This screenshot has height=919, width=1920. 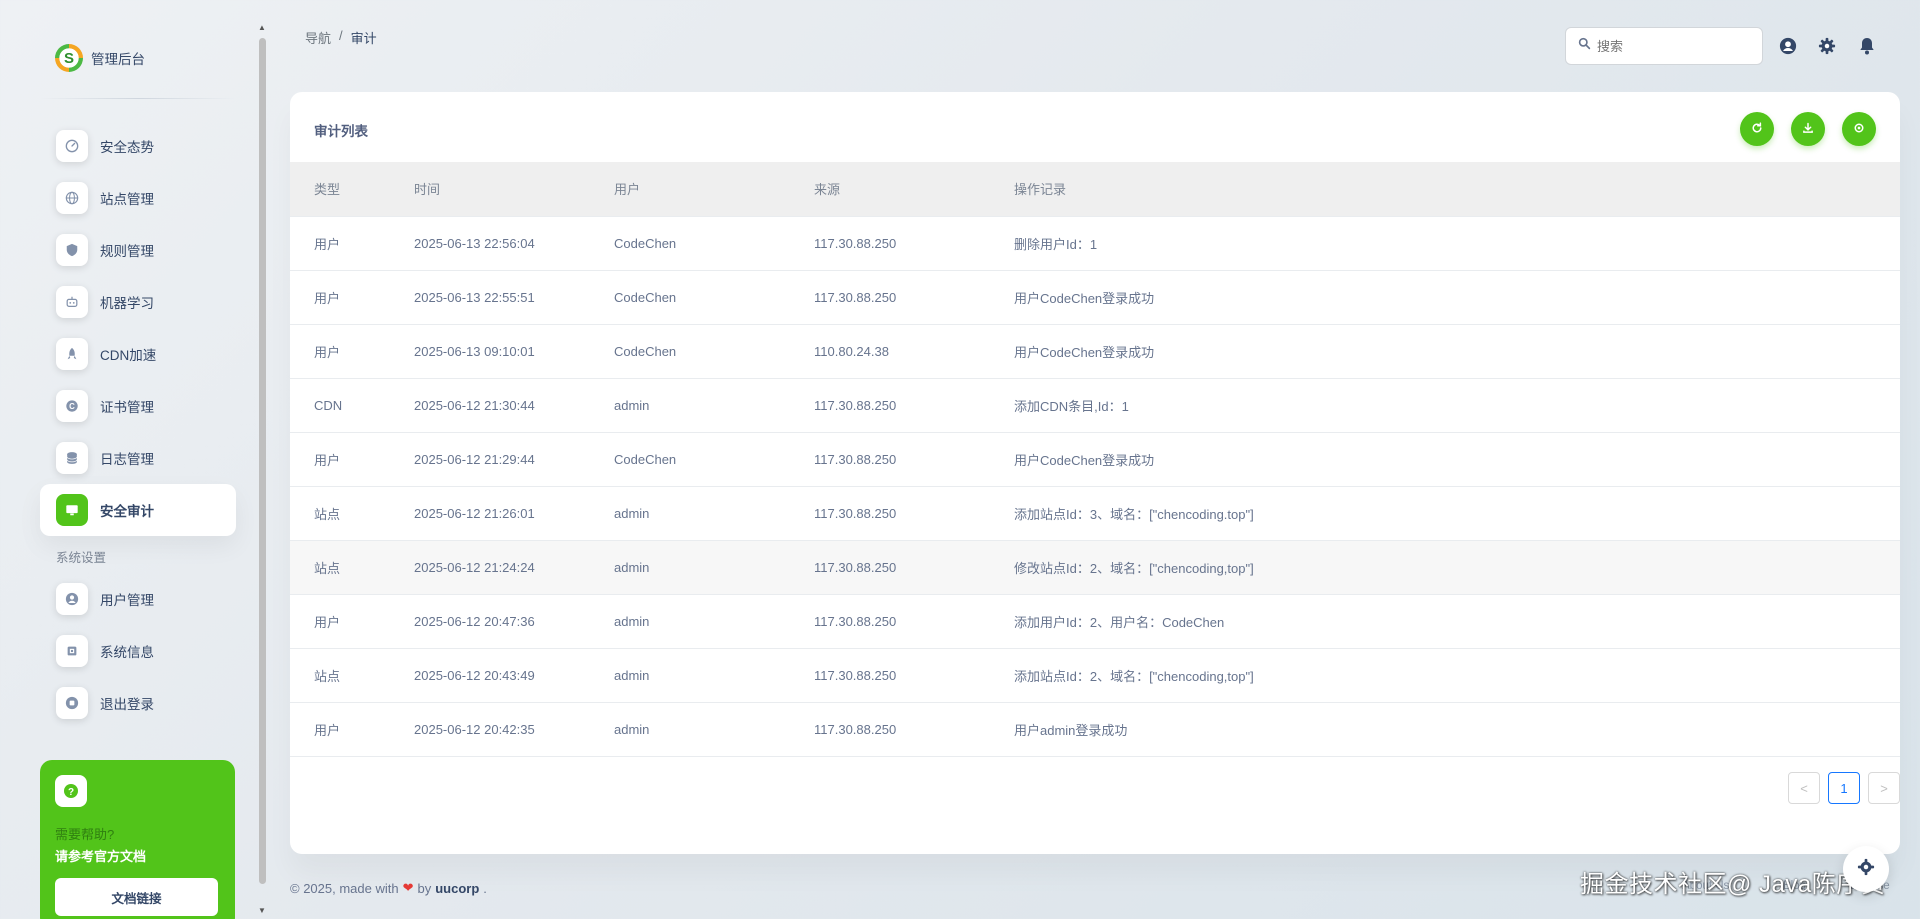 I want to click on sidebar-item-label: 站点管理, so click(x=127, y=199).